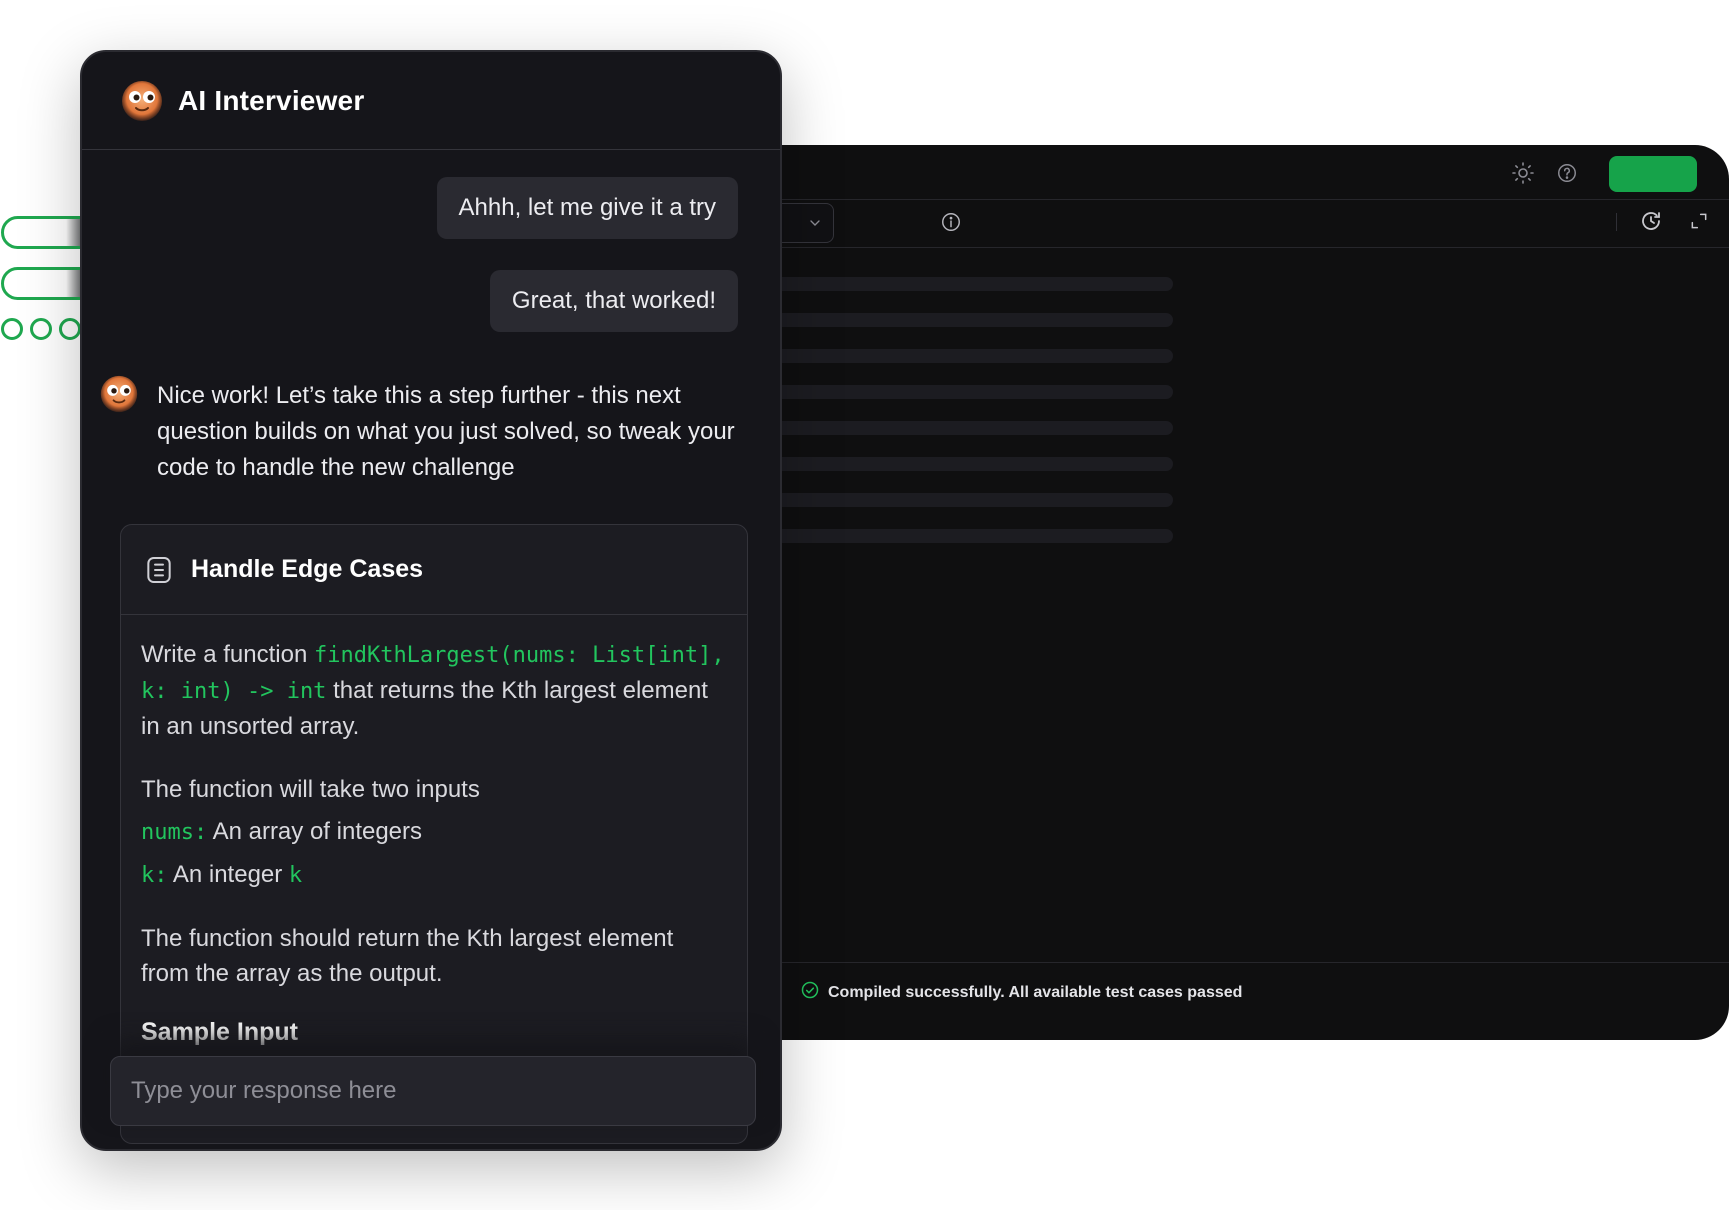  Describe the element at coordinates (434, 570) in the screenshot. I see `task-card-header: Handle Edge Cases` at that location.